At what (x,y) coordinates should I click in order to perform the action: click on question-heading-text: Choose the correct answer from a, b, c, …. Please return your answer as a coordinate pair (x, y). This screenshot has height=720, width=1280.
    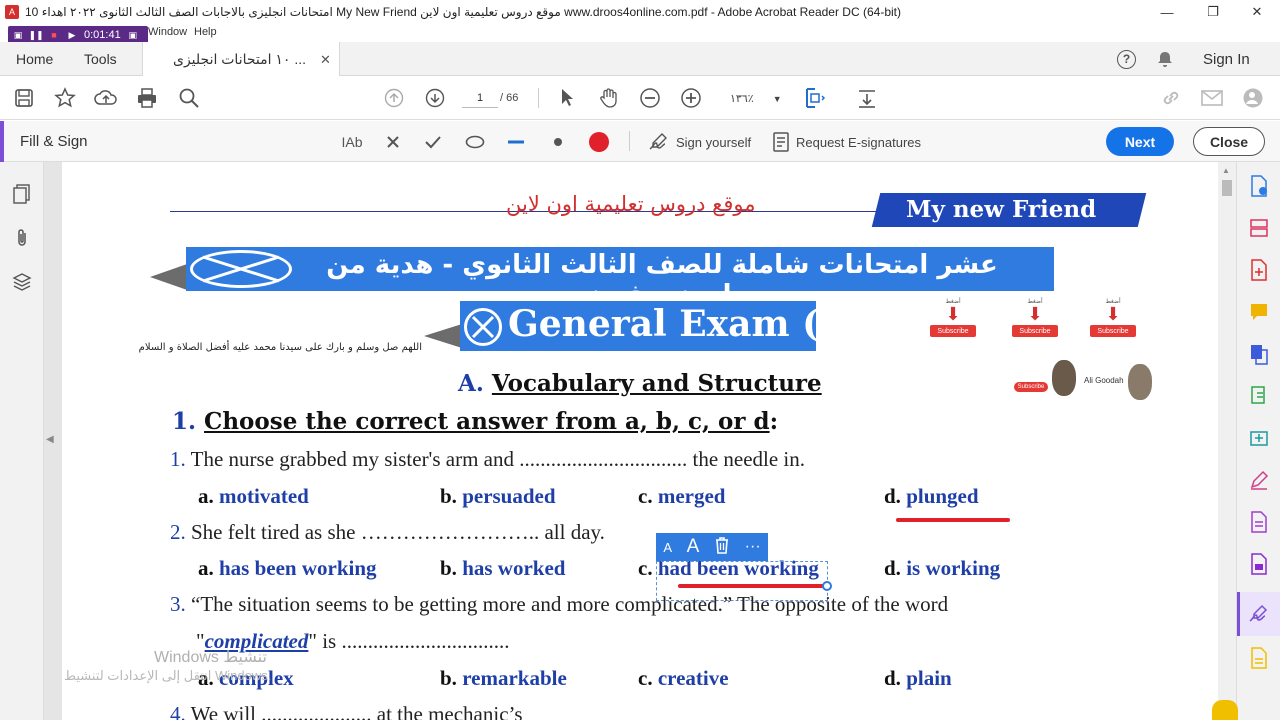
    Looking at the image, I should click on (487, 421).